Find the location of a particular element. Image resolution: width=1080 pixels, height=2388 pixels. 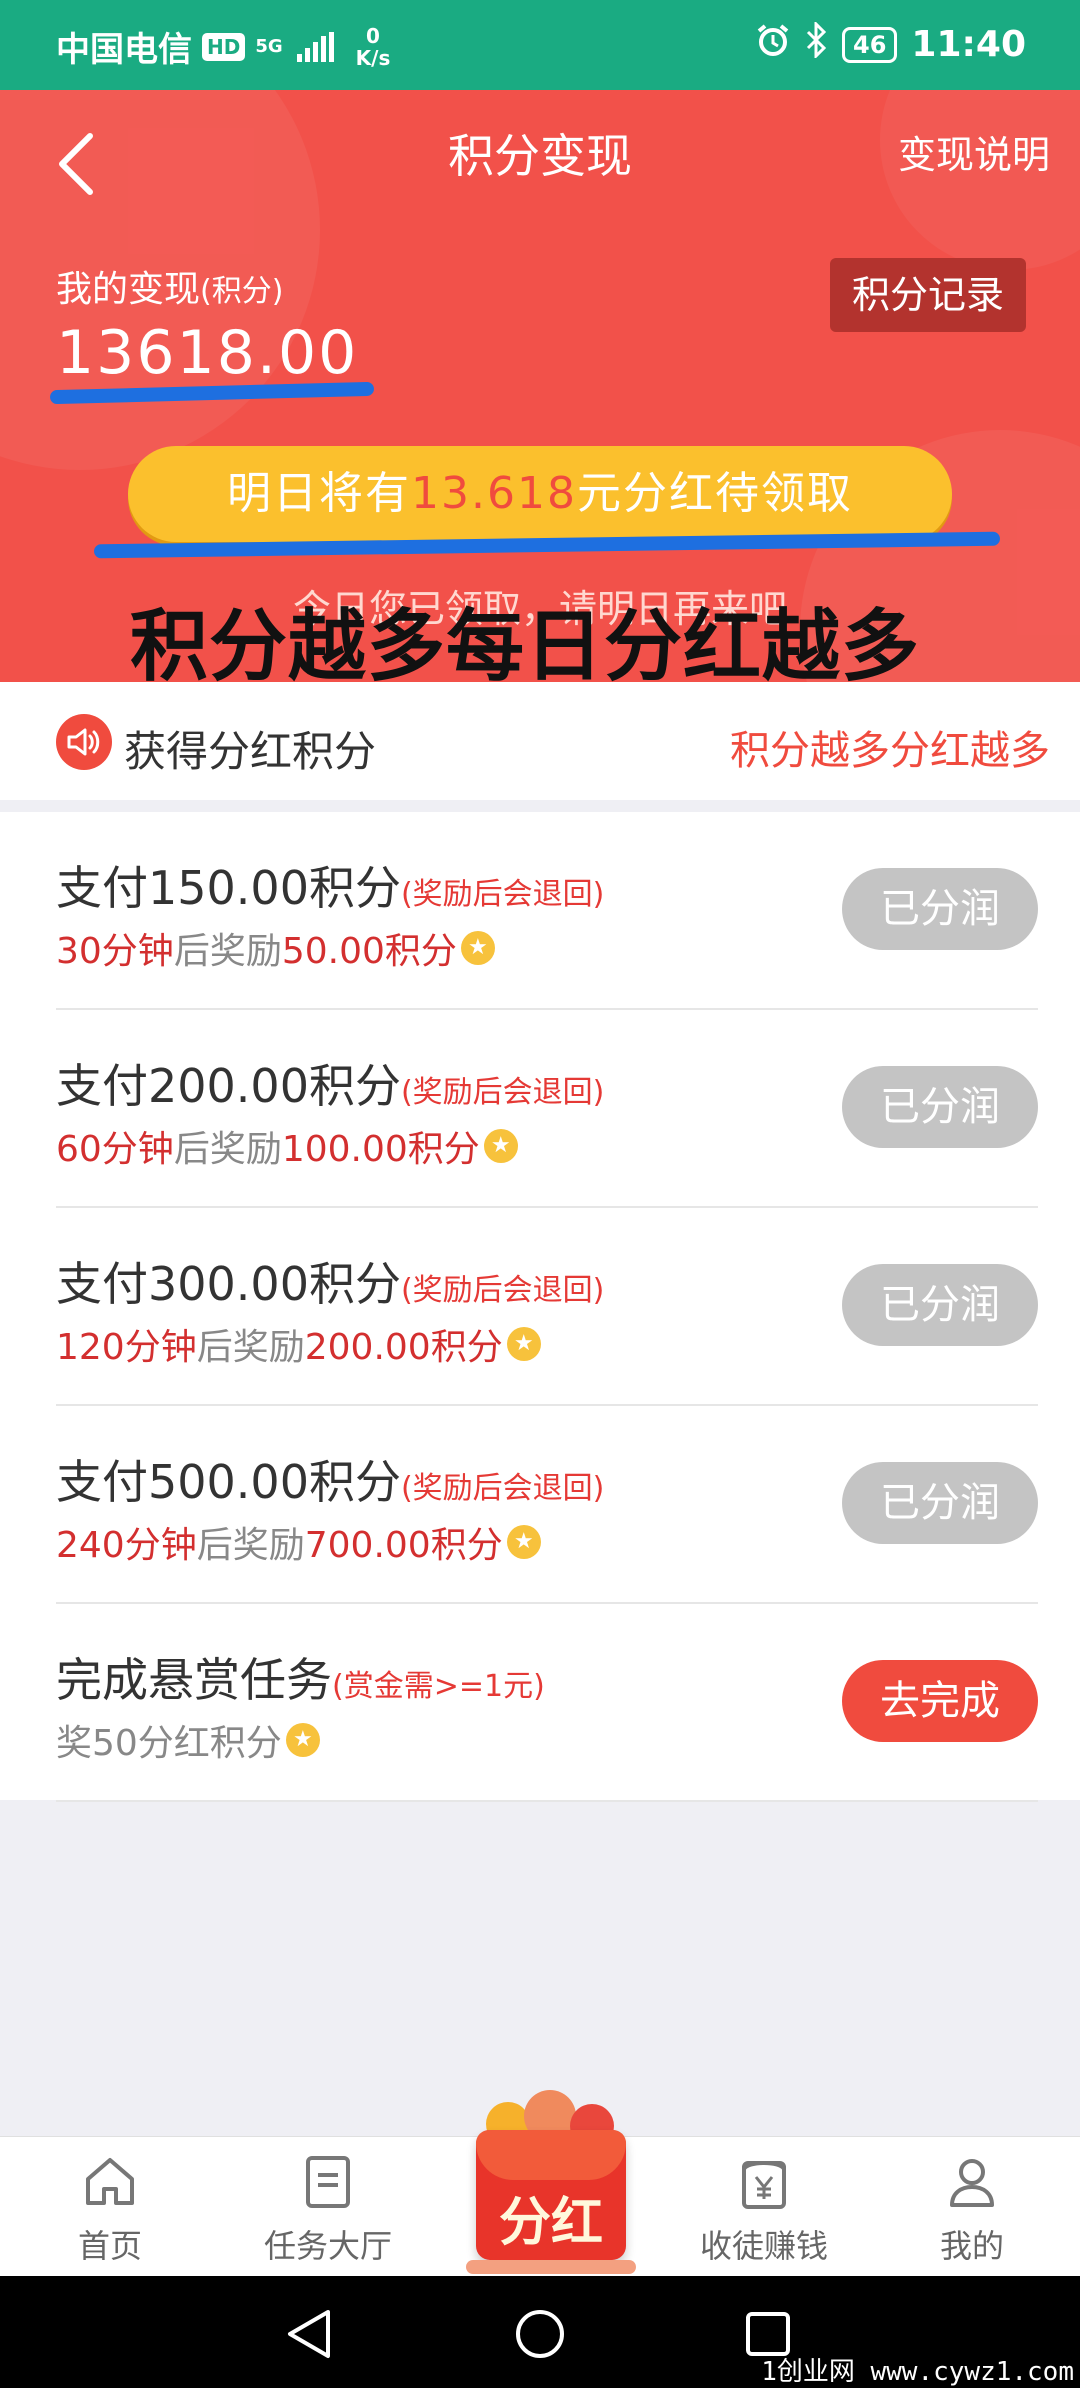

explain-link: 变现说明 is located at coordinates (974, 151).